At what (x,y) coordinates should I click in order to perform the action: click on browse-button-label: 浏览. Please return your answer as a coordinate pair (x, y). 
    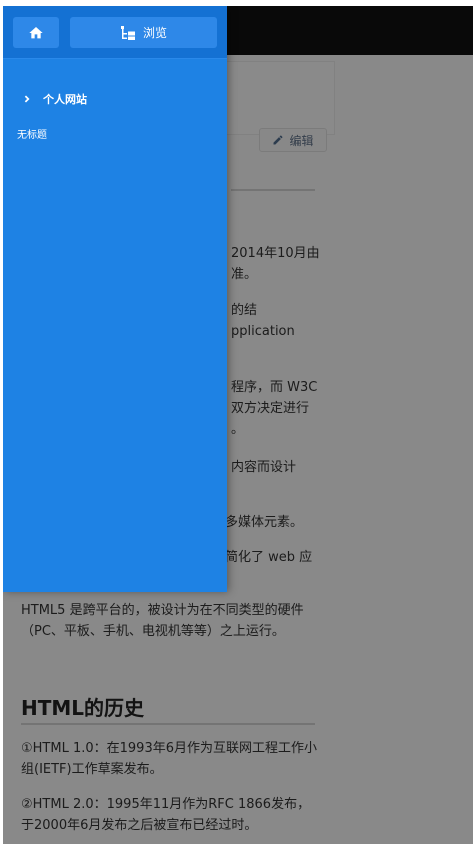
    Looking at the image, I should click on (154, 33).